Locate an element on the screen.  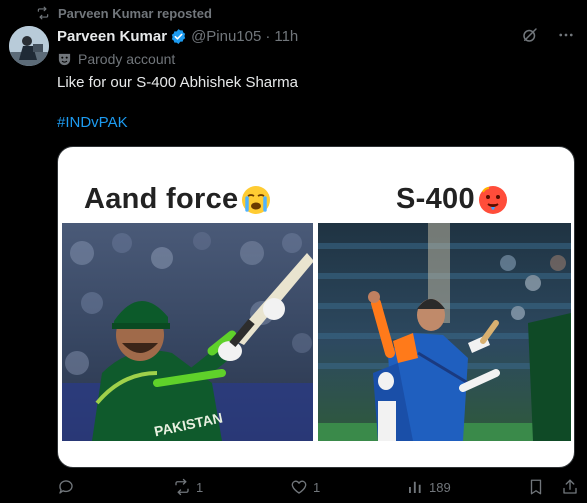
repost-indicator: Parveen Kumar reposted is located at coordinates (124, 13).